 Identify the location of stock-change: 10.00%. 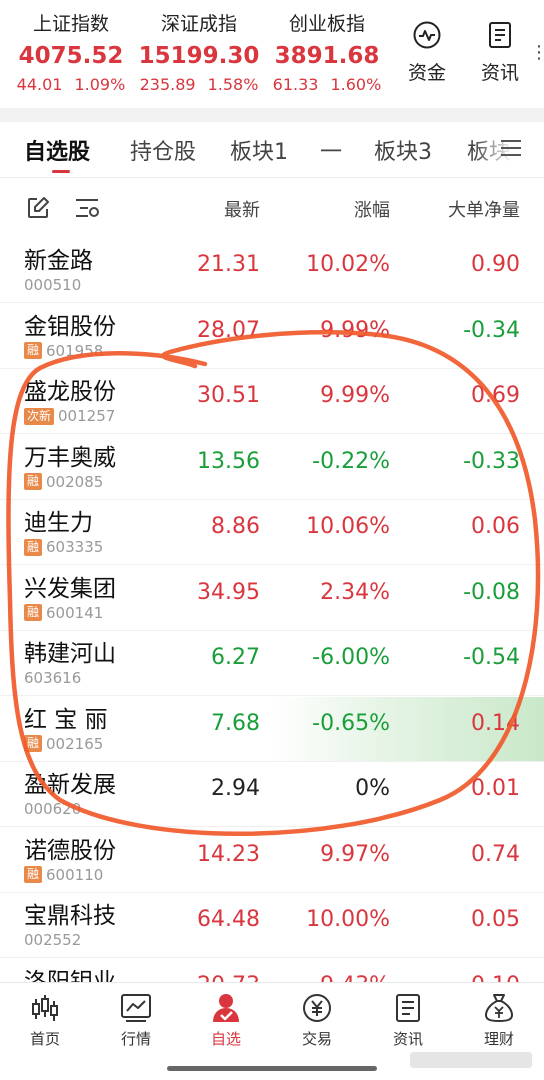
(348, 919).